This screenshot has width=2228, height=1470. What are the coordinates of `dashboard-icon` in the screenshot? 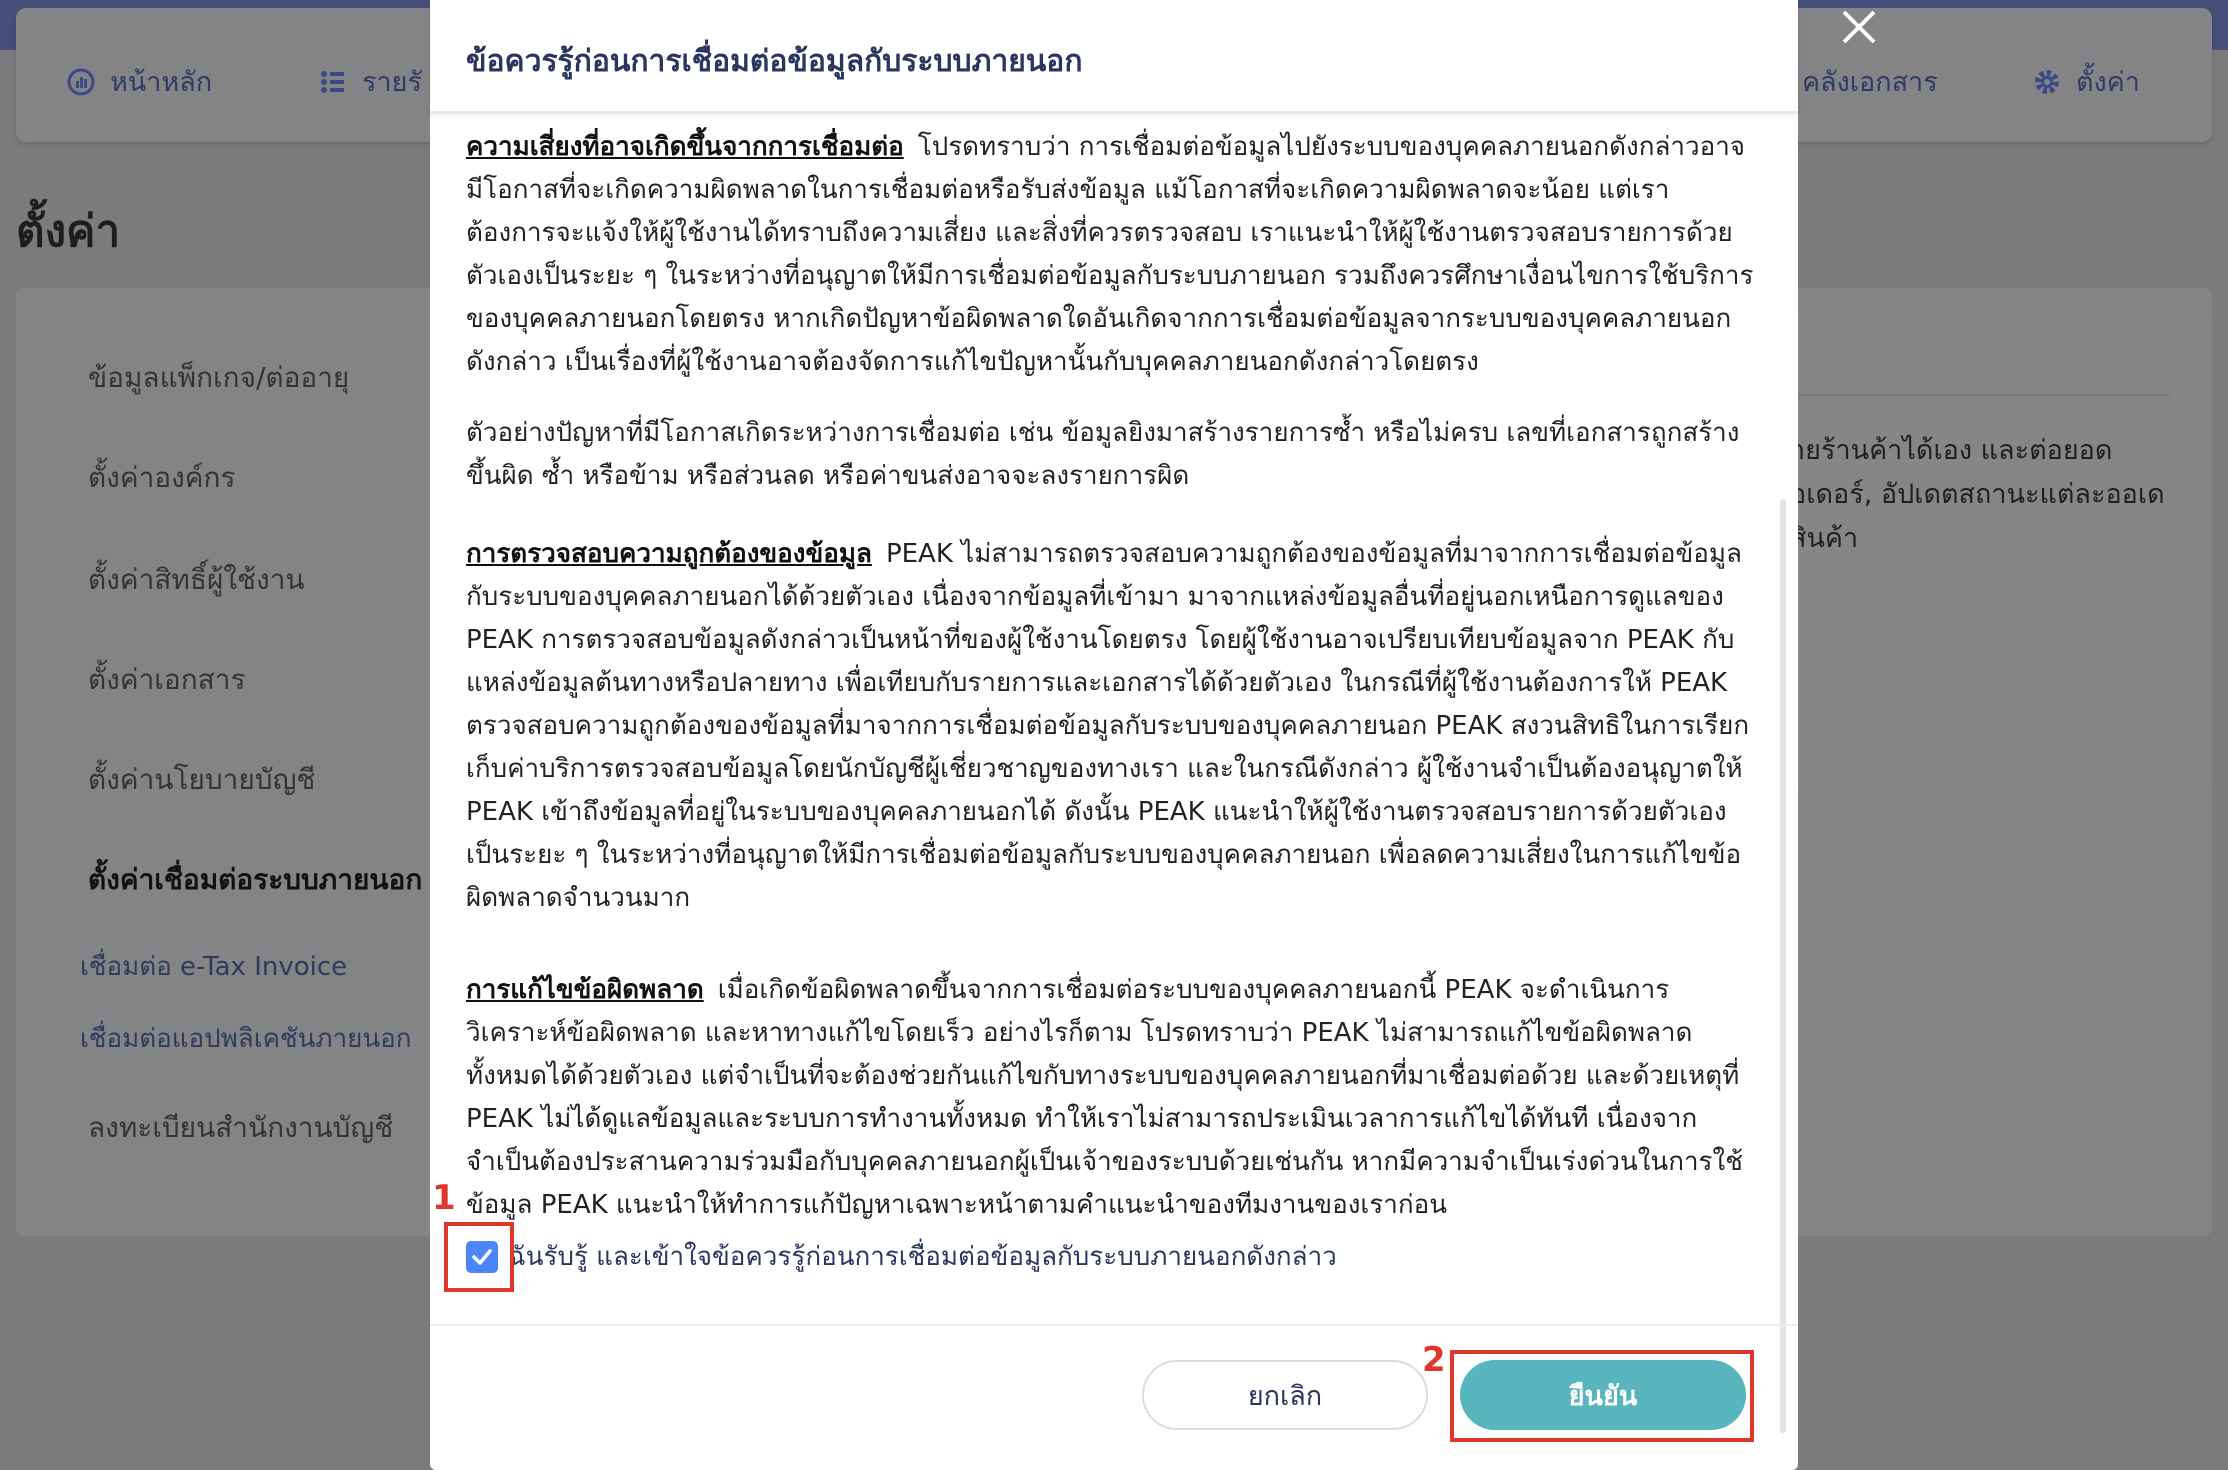 It's located at (81, 82).